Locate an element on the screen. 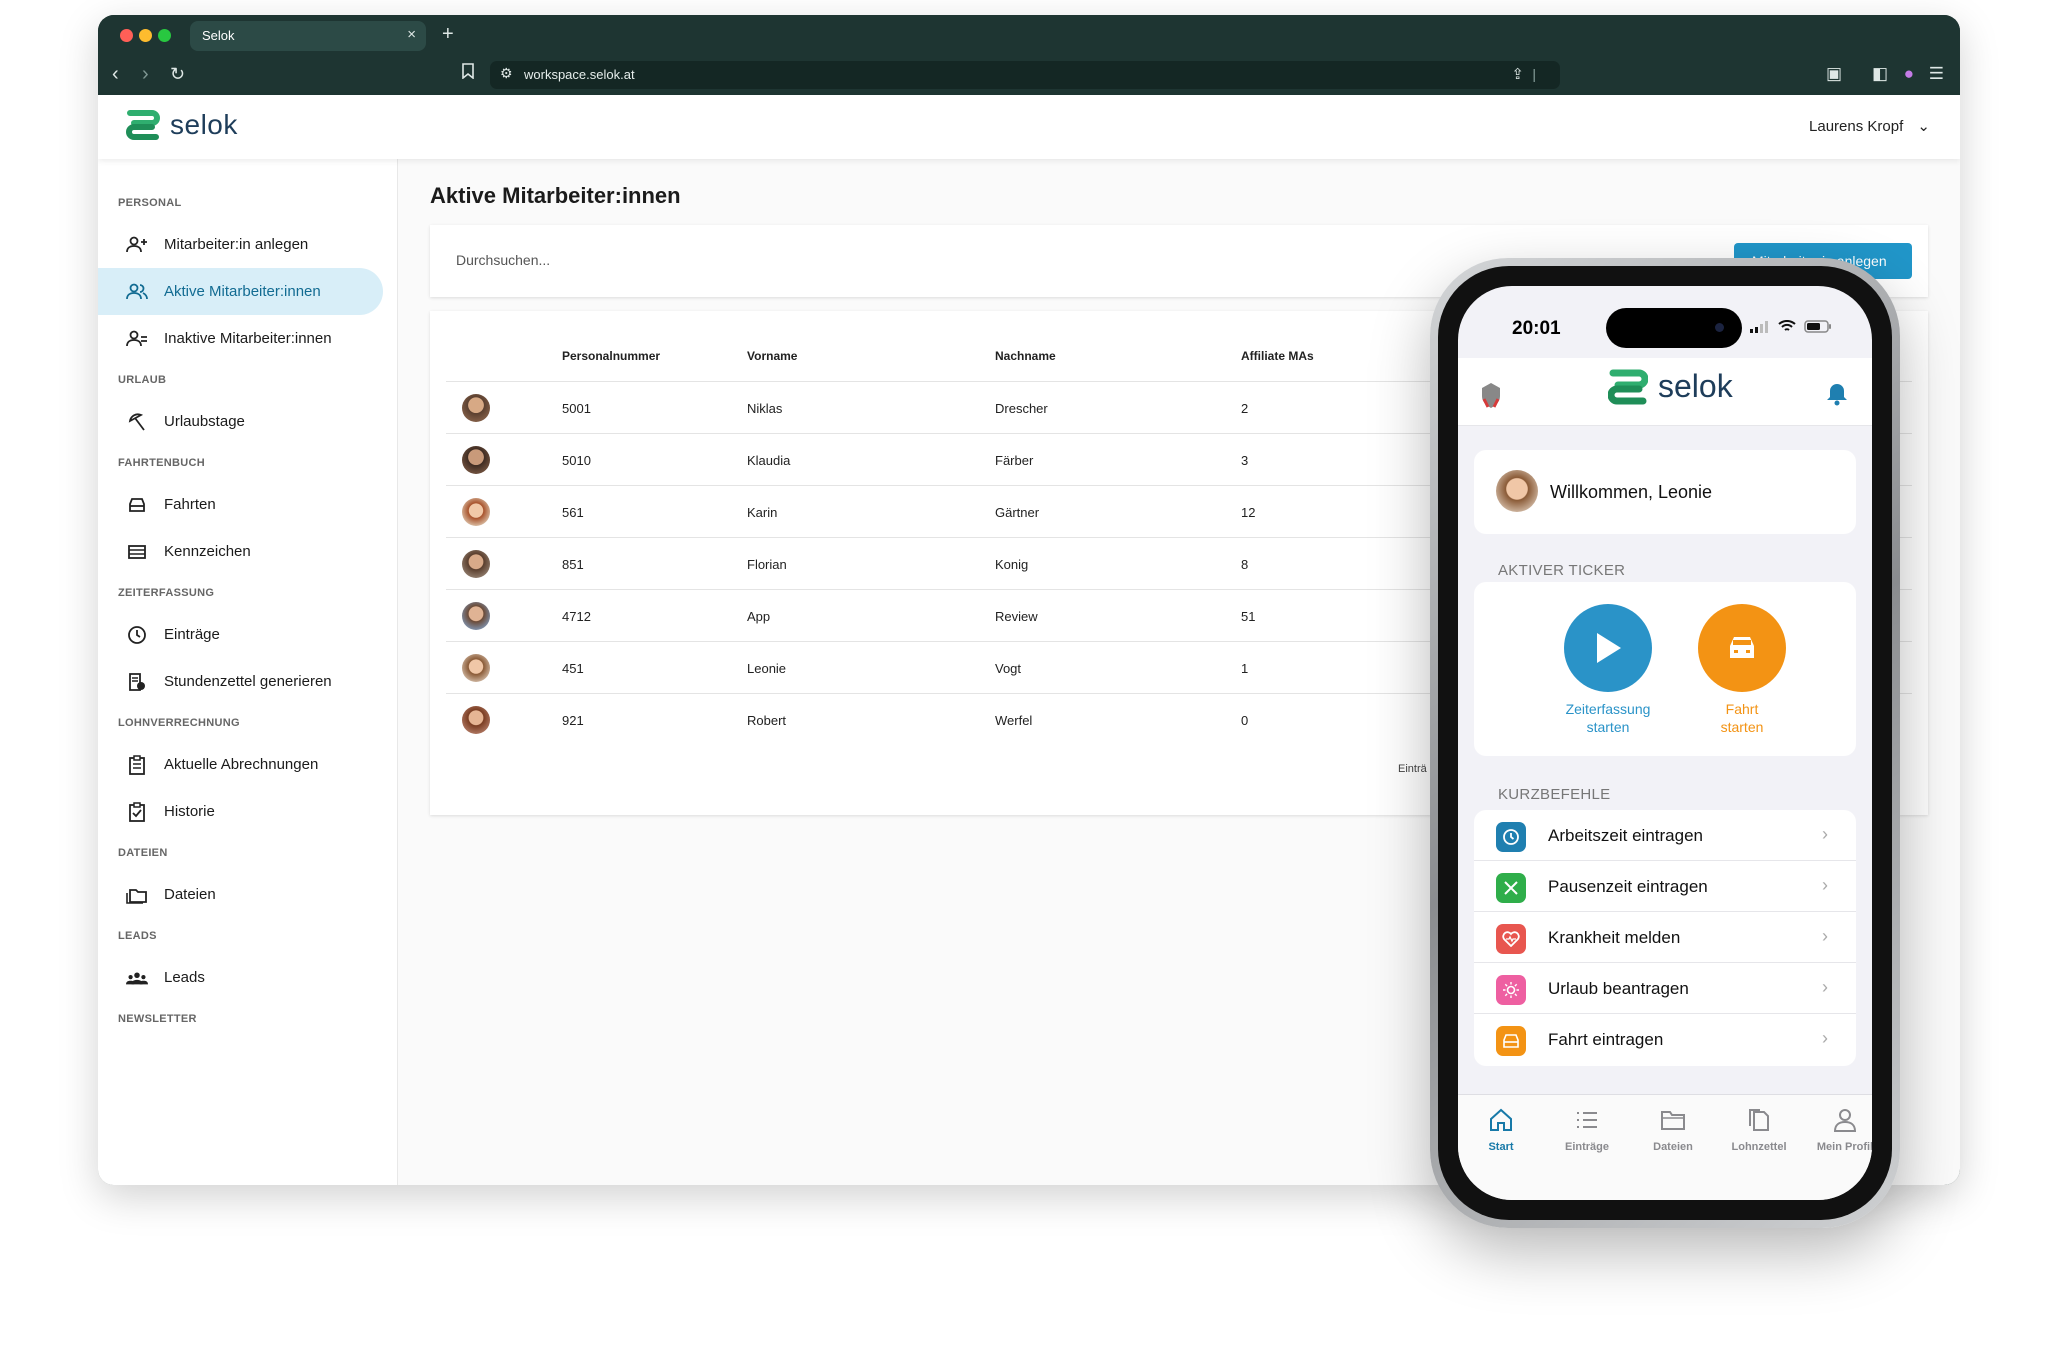 The width and height of the screenshot is (2048, 1345). cutlery-icon is located at coordinates (1511, 888).